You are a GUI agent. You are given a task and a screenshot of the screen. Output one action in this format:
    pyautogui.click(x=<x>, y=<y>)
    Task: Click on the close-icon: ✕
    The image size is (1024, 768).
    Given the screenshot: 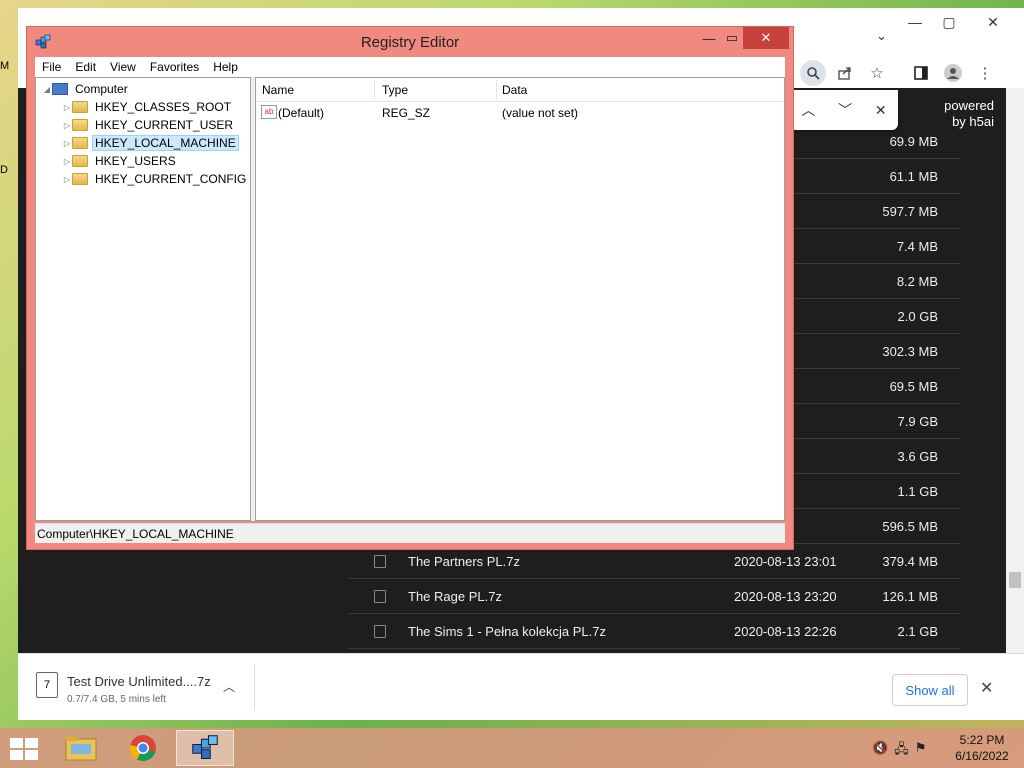 What is the action you would take?
    pyautogui.click(x=986, y=688)
    